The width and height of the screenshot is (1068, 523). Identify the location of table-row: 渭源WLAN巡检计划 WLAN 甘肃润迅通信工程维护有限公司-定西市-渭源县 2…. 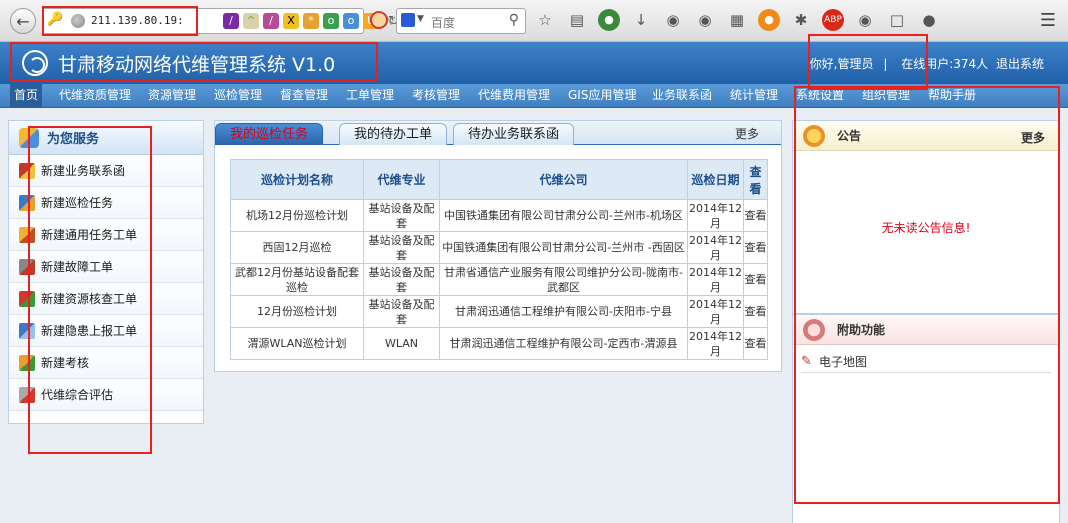
(499, 343).